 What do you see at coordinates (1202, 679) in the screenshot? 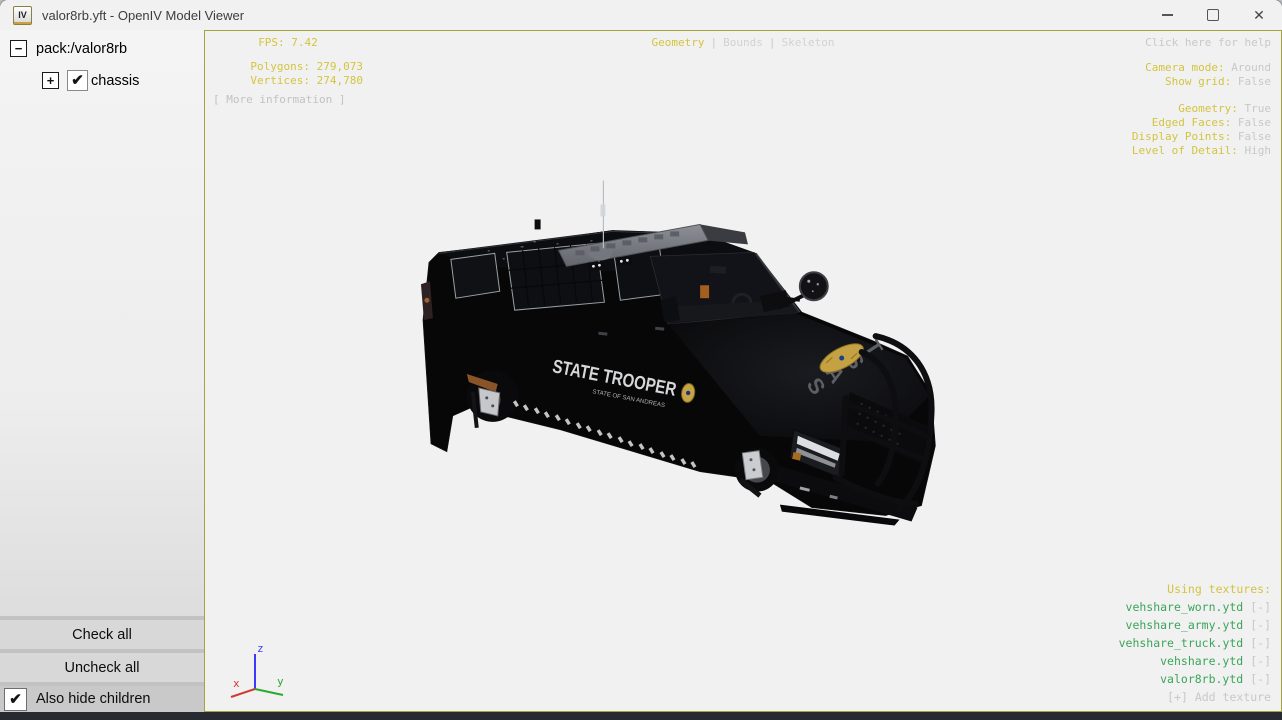
I see `texture-name: valor8rb.ytd` at bounding box center [1202, 679].